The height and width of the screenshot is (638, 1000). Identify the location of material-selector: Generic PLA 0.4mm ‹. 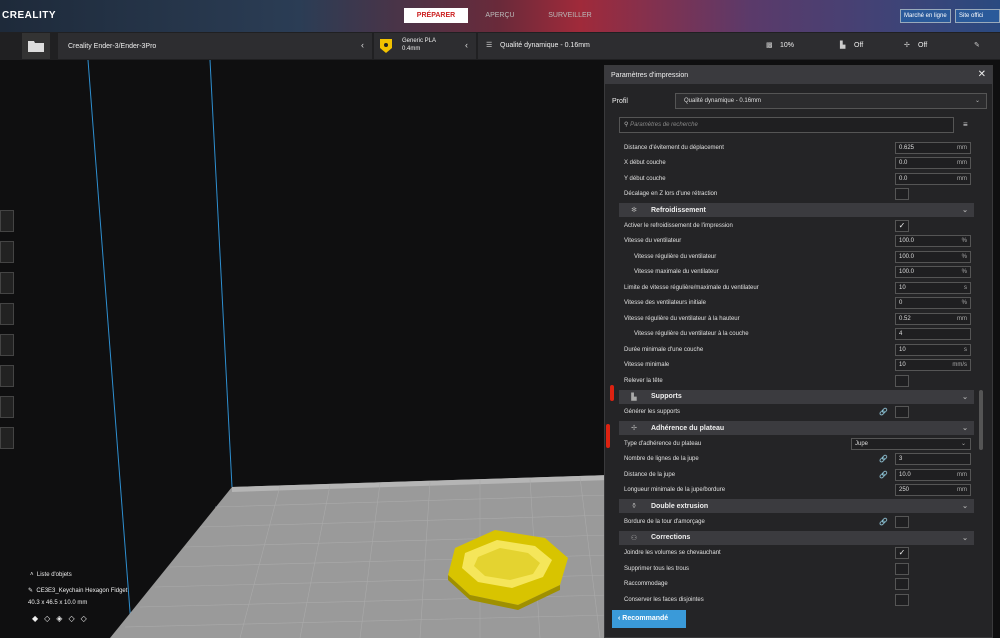
(425, 46).